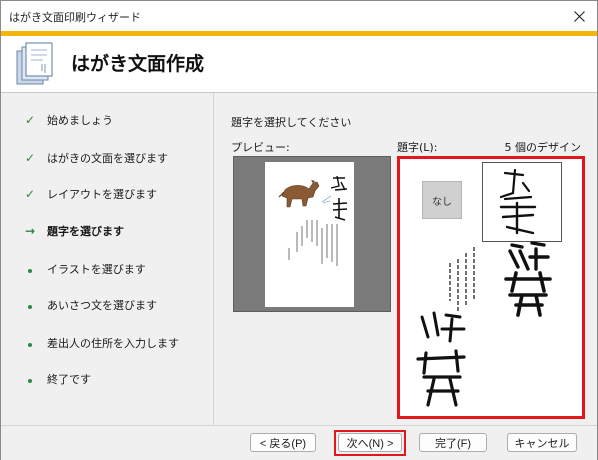 This screenshot has height=460, width=598. I want to click on page-title: はがき文面作成, so click(138, 64).